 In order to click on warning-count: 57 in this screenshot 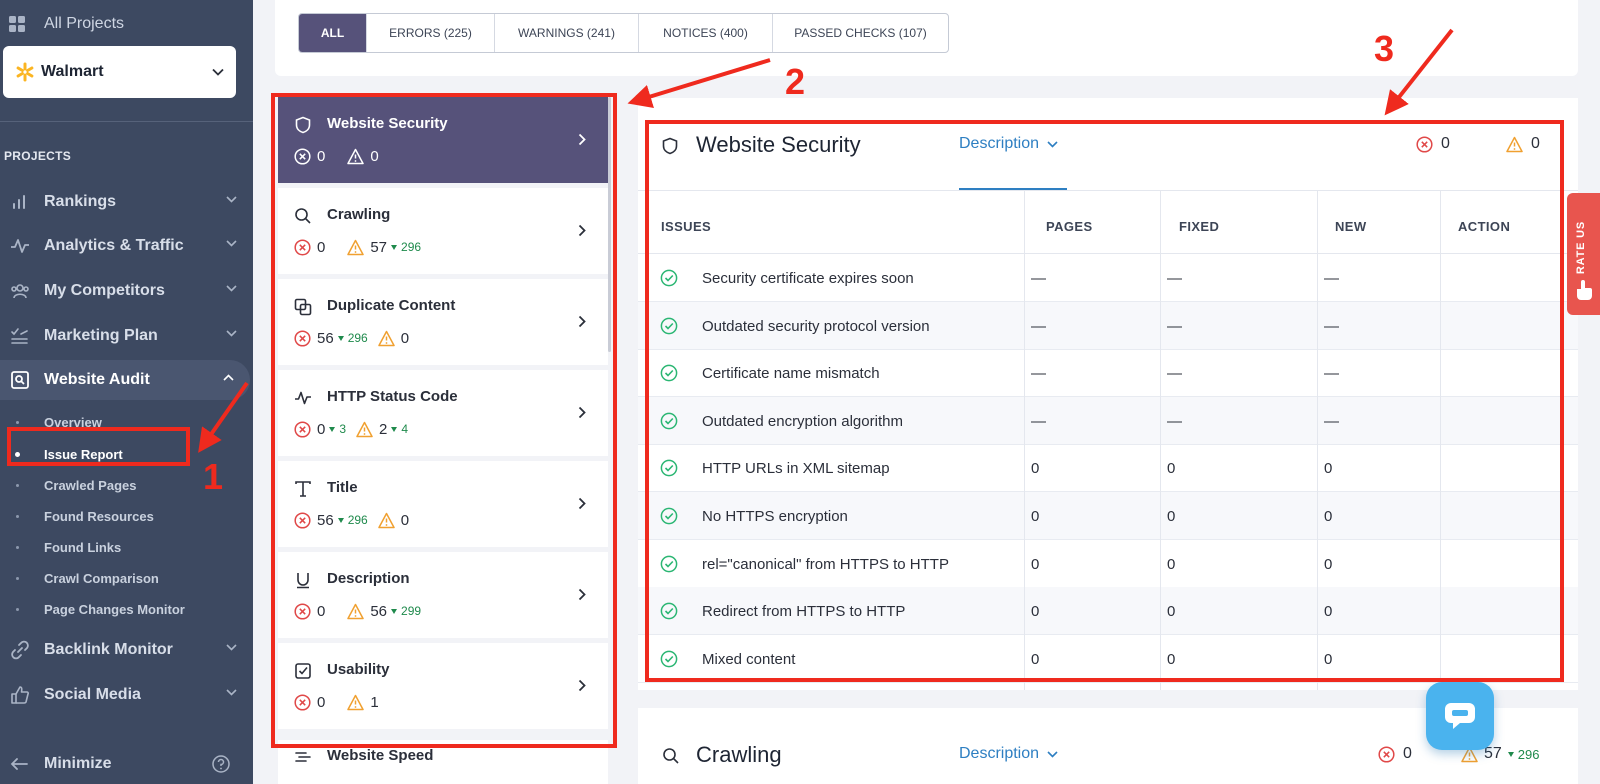, I will do `click(1493, 753)`.